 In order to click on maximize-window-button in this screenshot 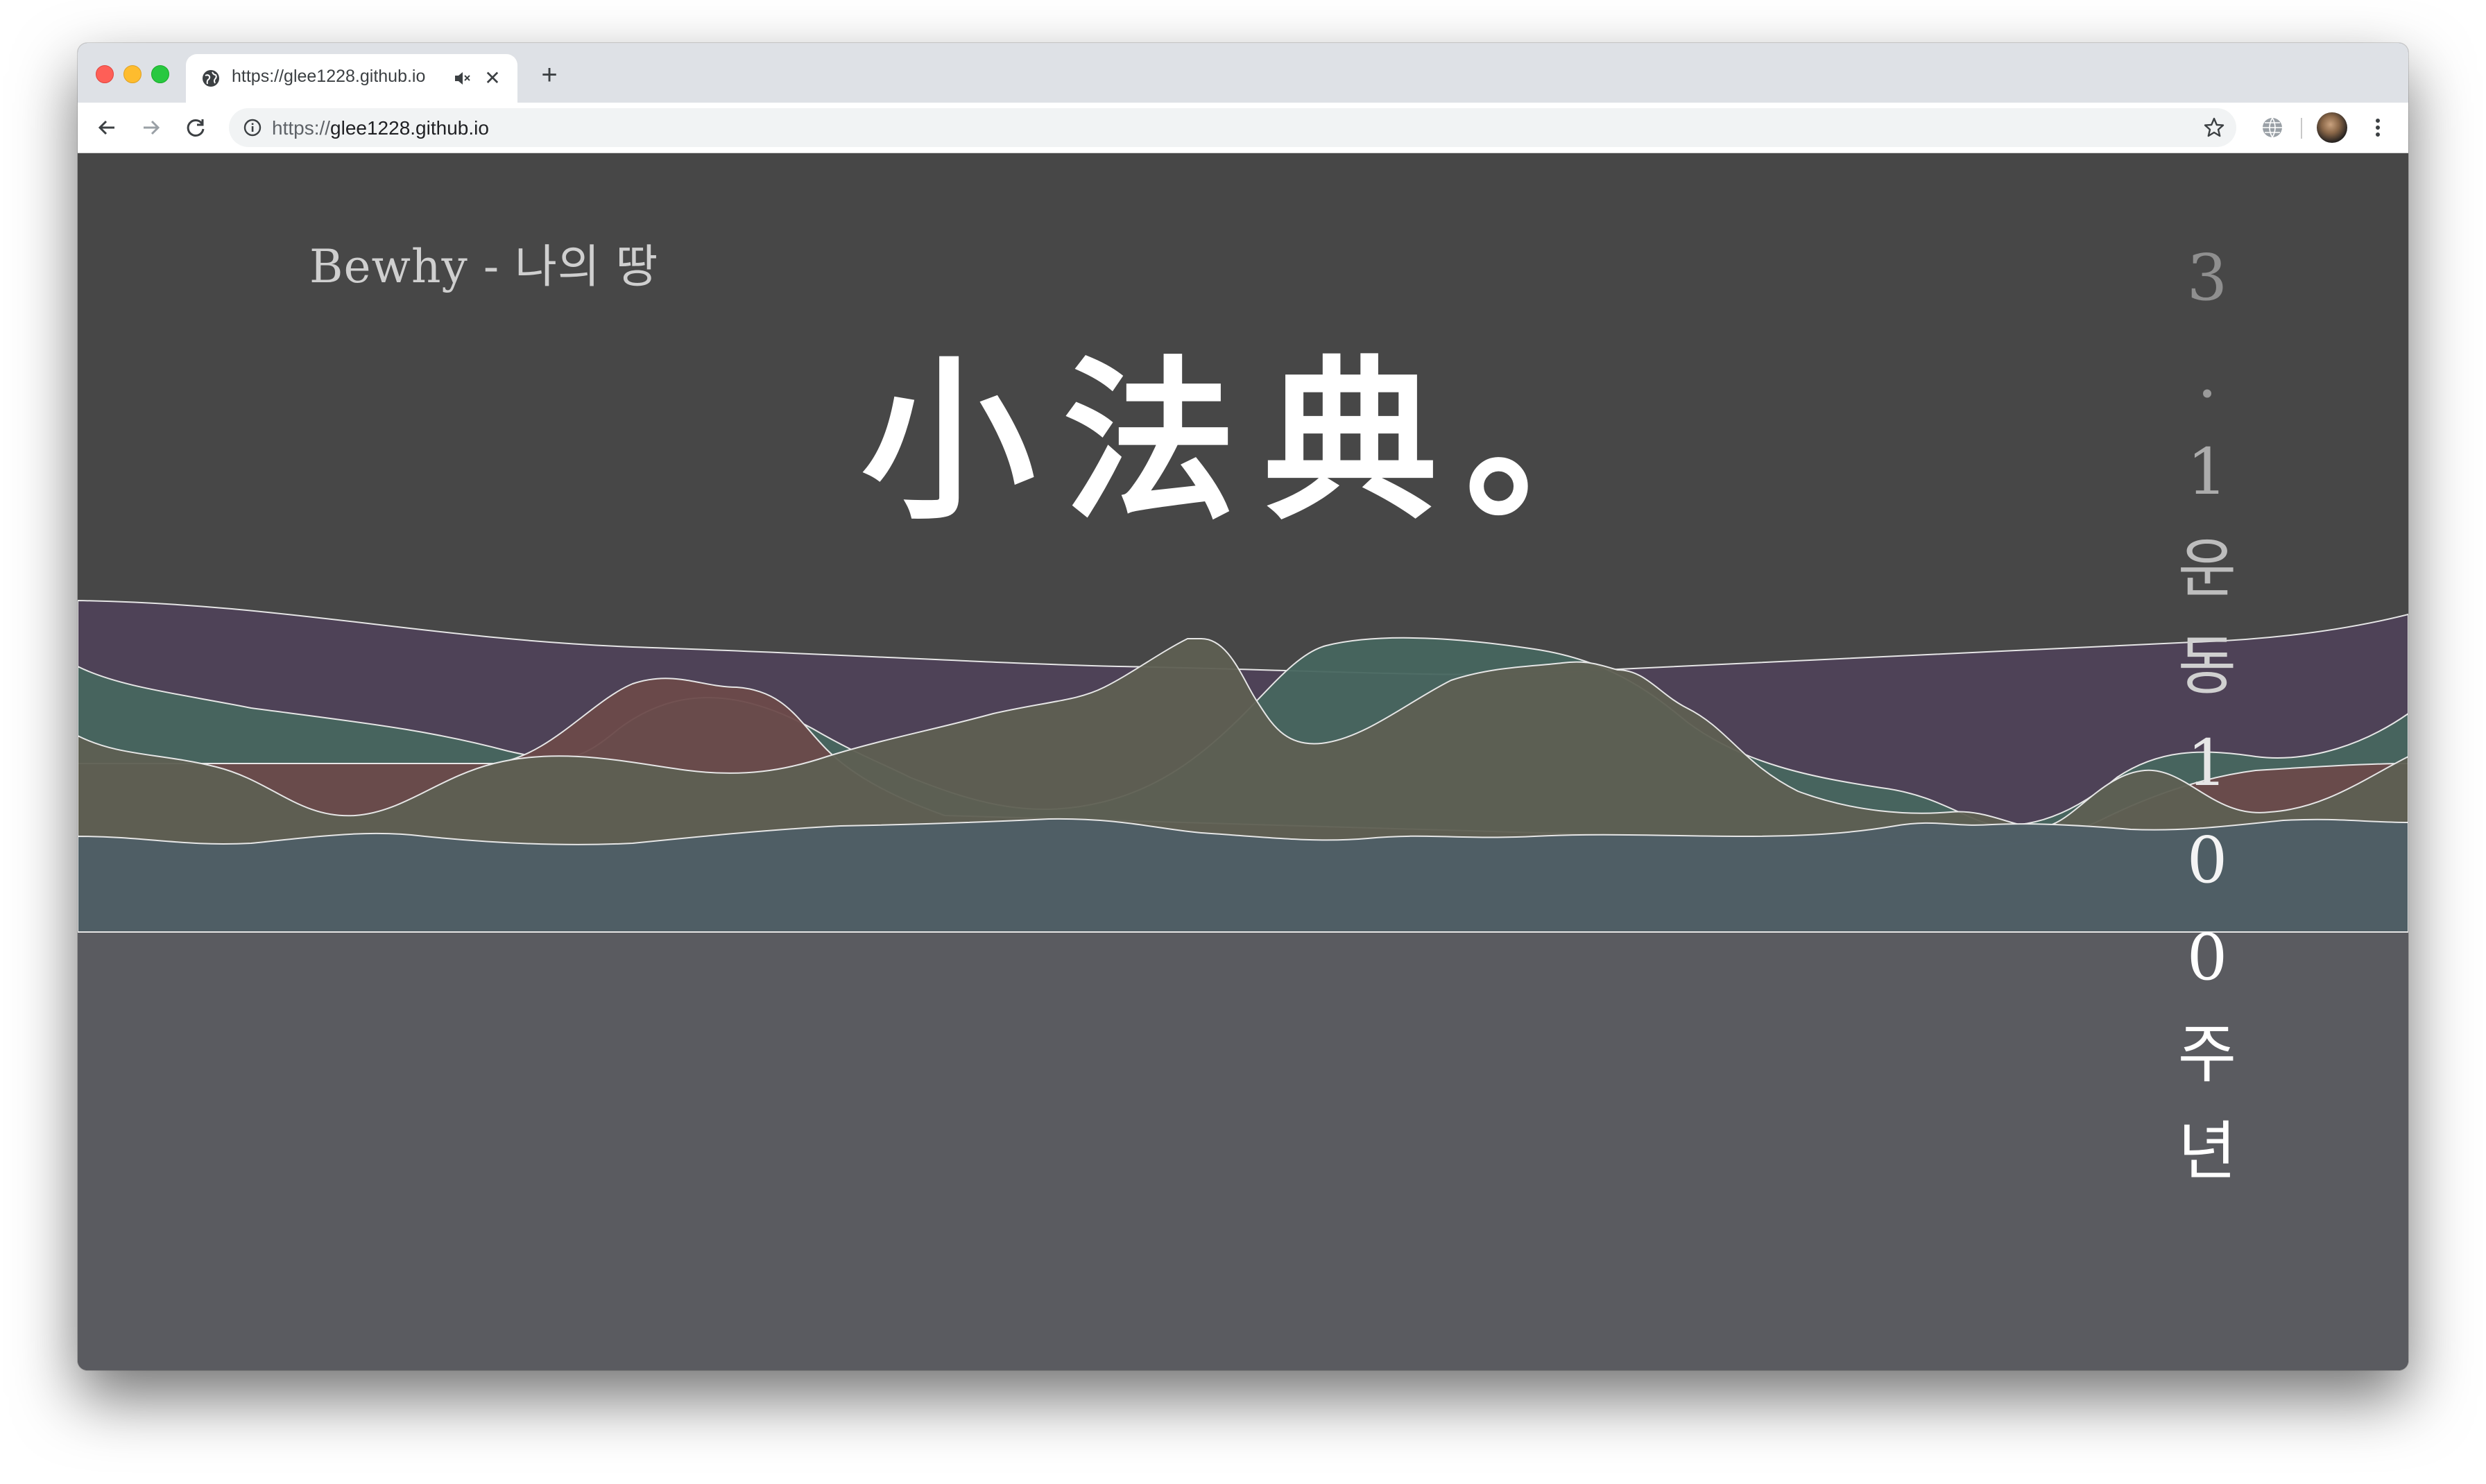, I will do `click(160, 74)`.